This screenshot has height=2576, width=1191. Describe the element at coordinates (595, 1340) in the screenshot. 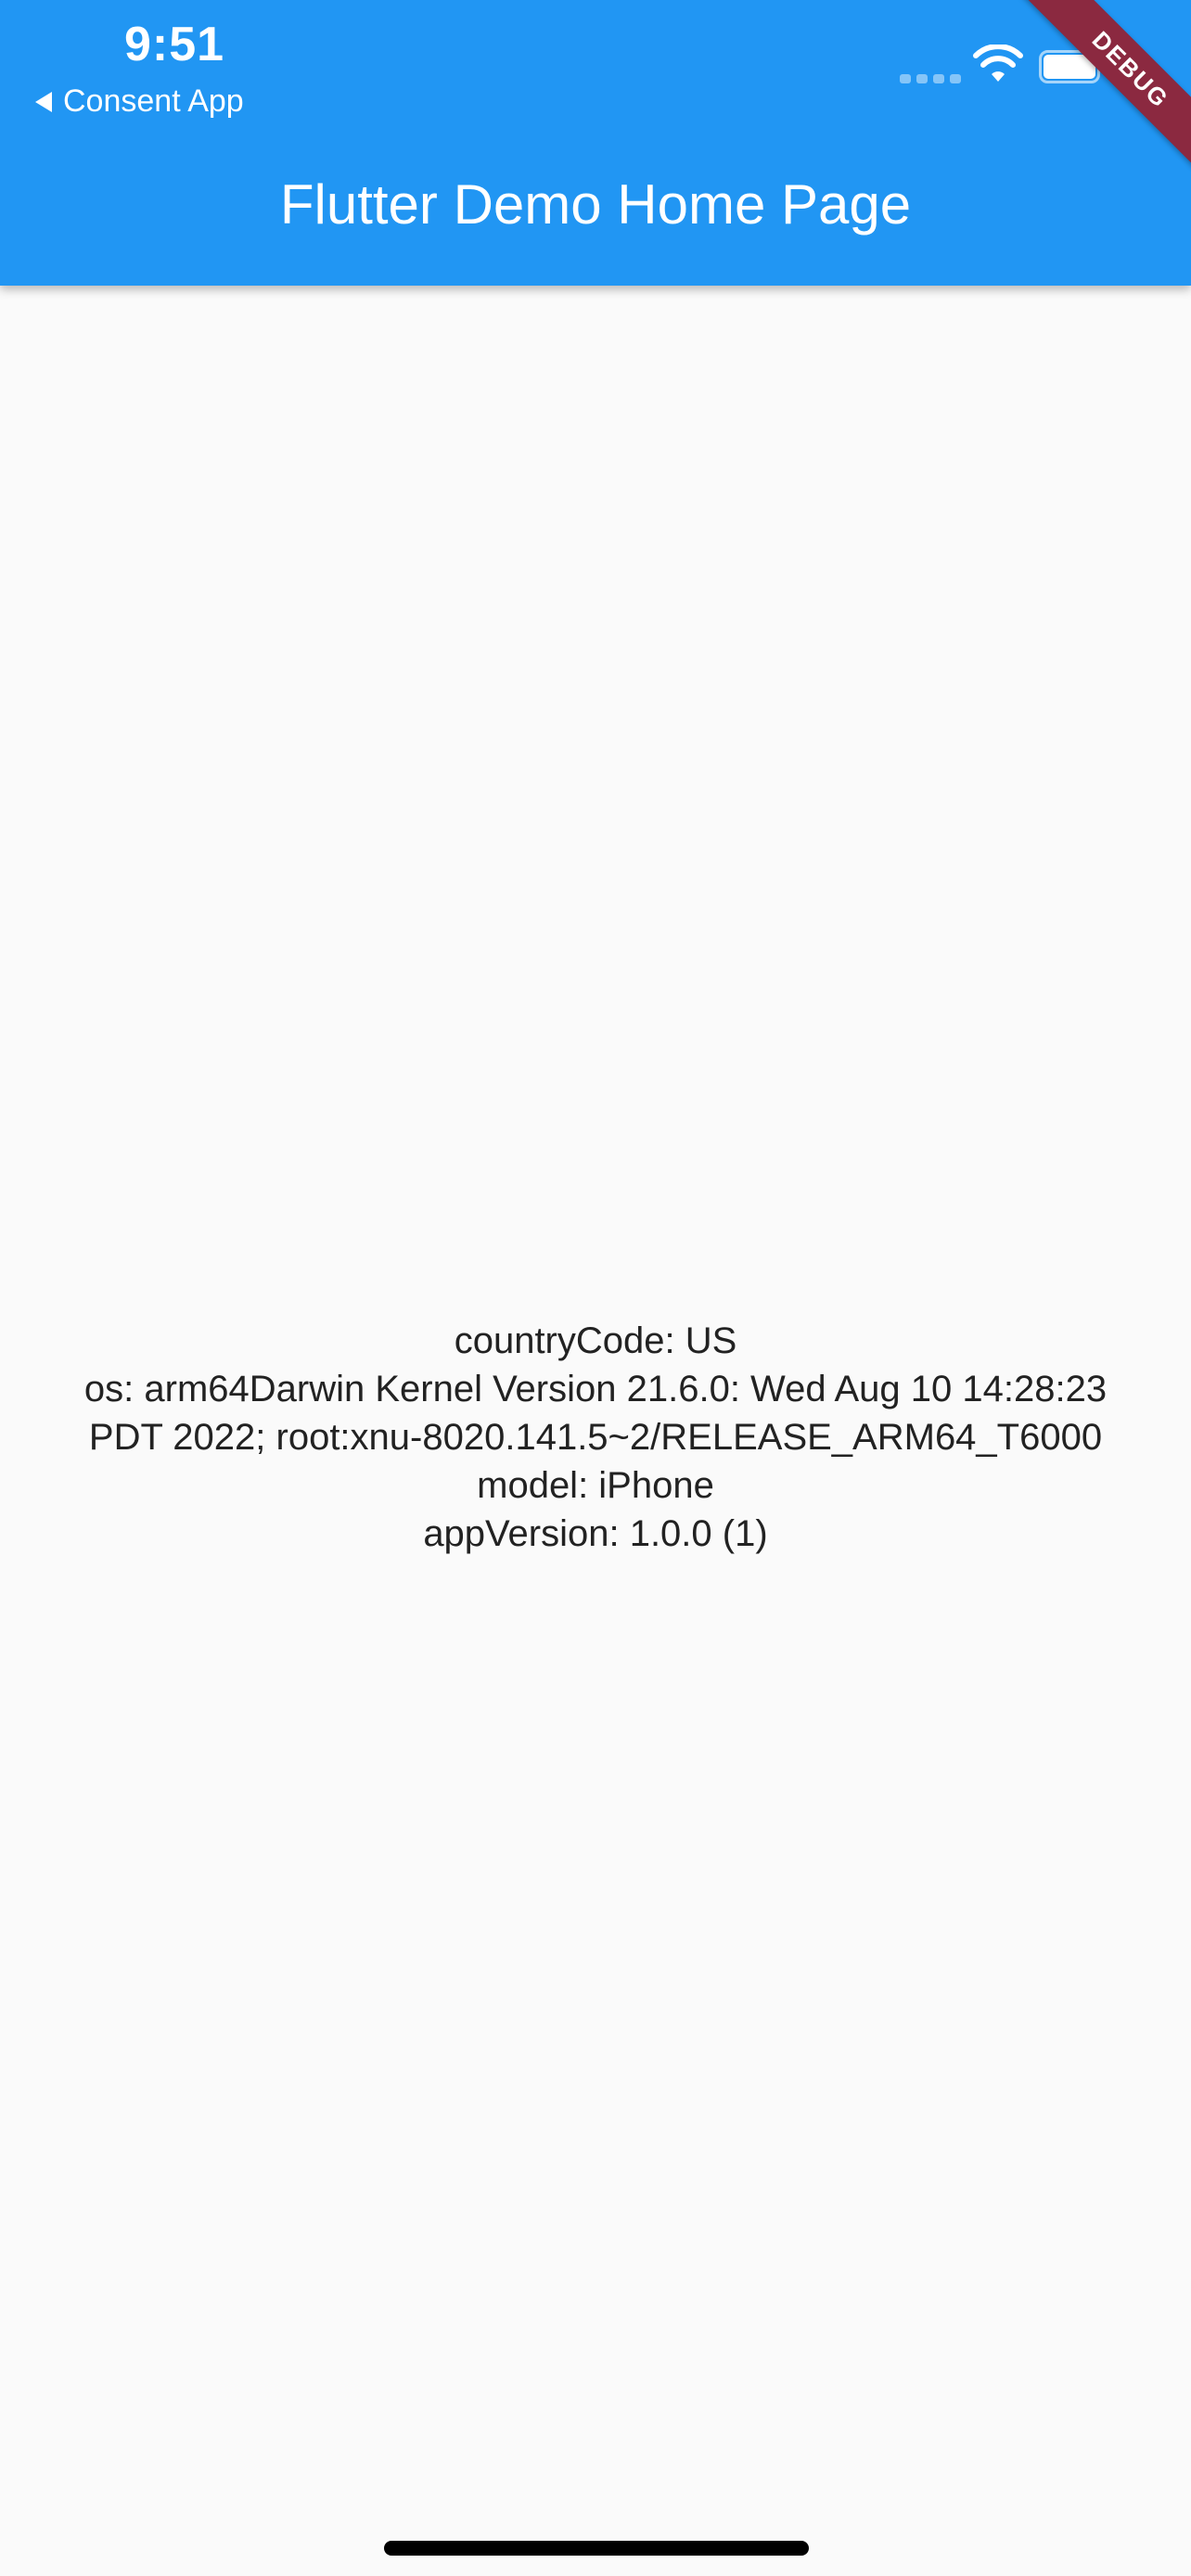

I see `info-line-country-code: countryCode: US` at that location.